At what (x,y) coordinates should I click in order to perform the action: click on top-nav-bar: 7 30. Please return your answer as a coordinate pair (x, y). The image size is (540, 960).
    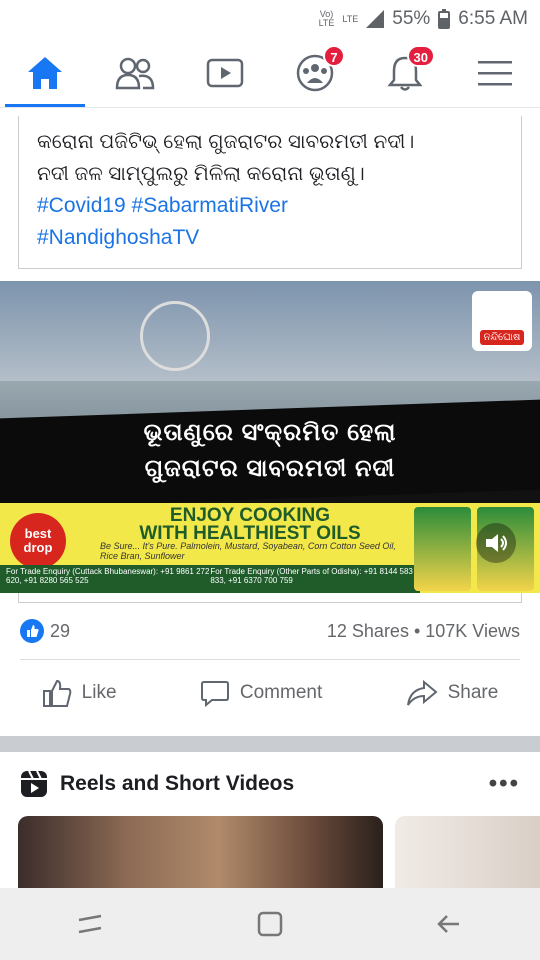
    Looking at the image, I should click on (270, 73).